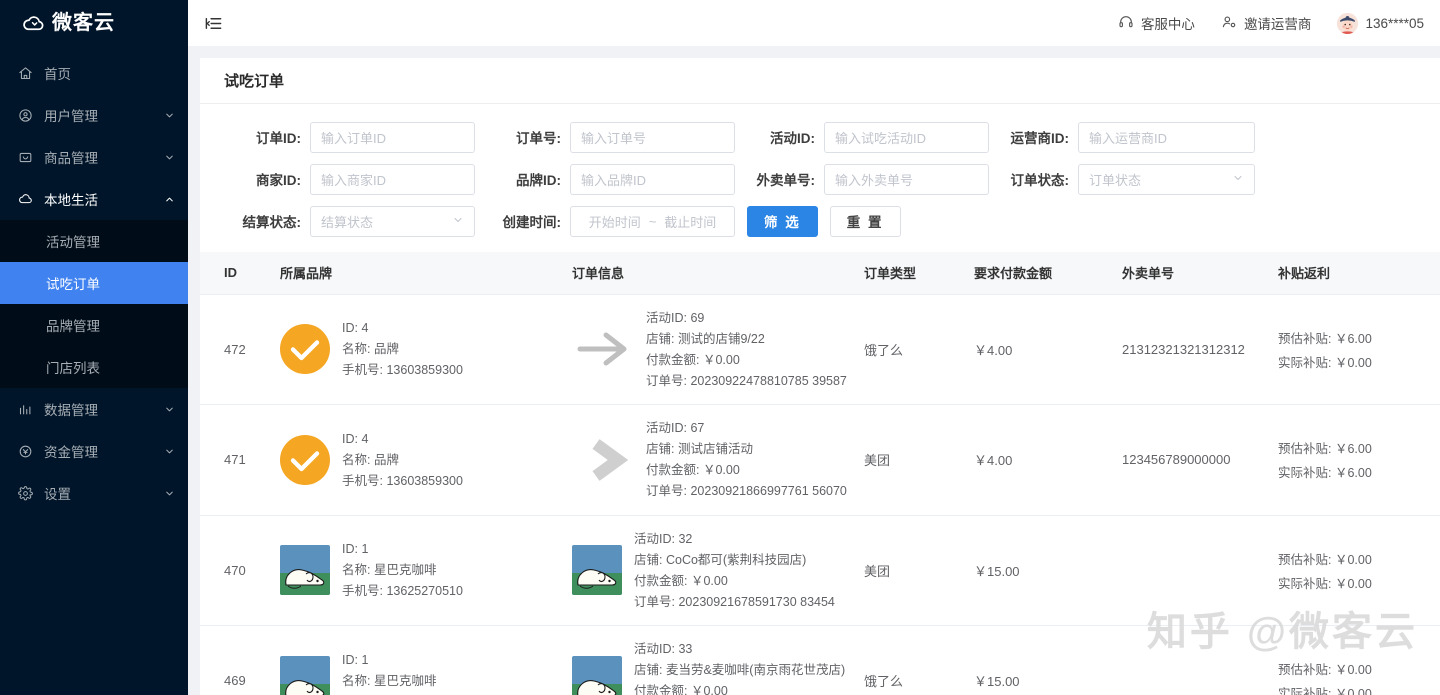  I want to click on sidebar-item-fund-management: 资金管理, so click(94, 451).